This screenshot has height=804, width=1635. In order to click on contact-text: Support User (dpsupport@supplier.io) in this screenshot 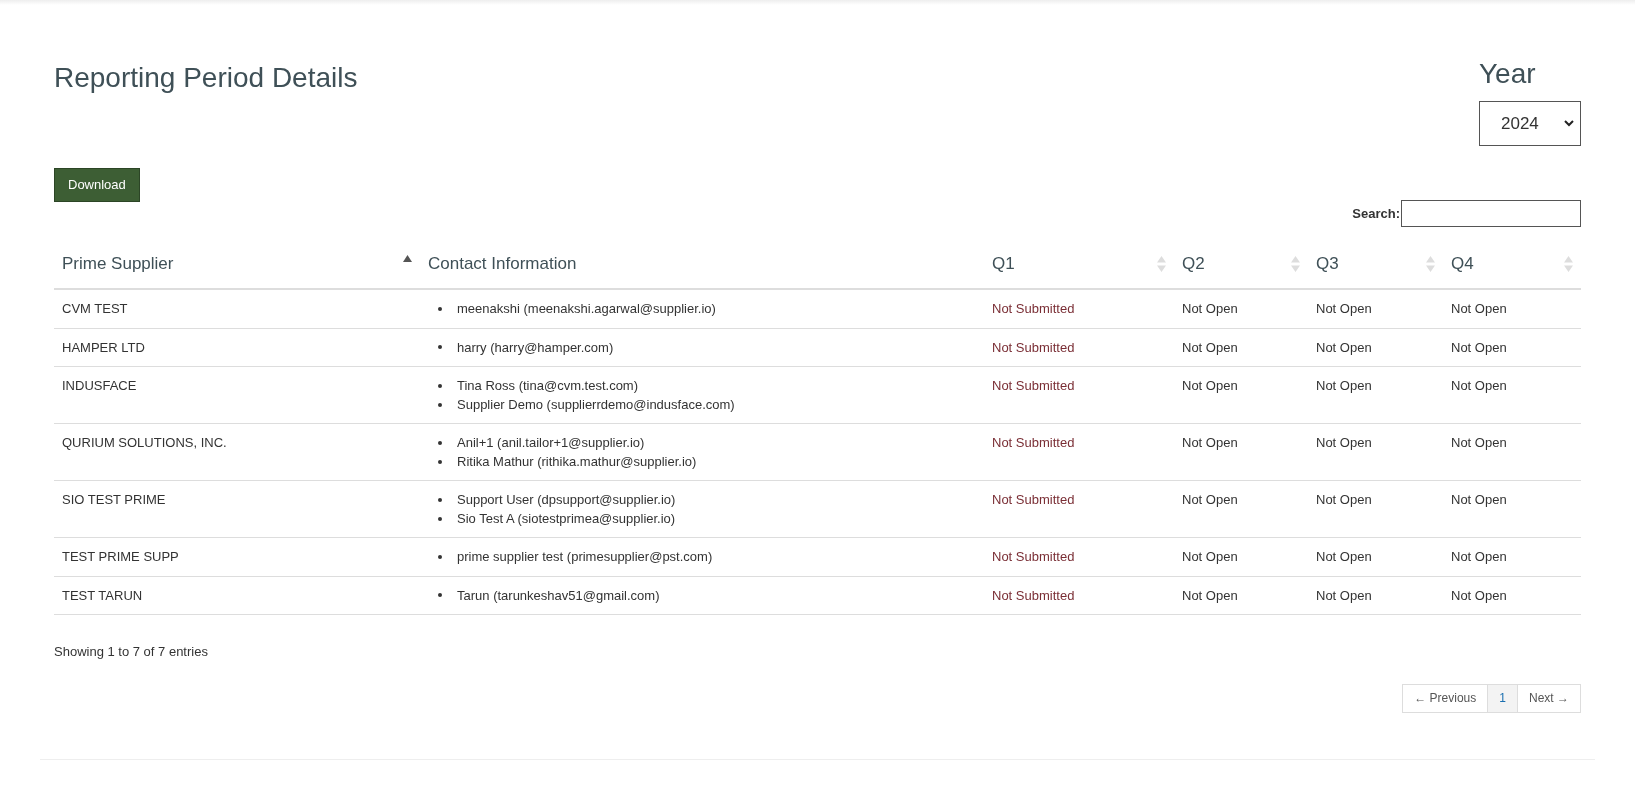, I will do `click(566, 500)`.